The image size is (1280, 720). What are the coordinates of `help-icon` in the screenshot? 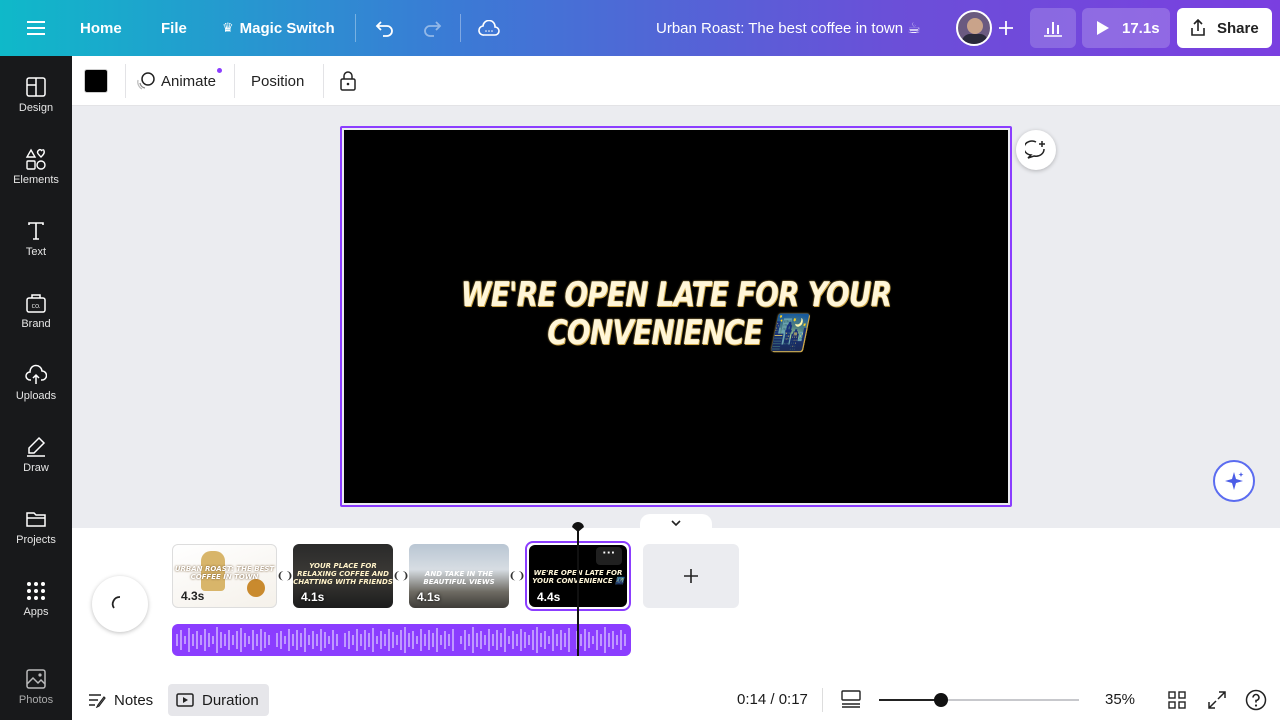 It's located at (1256, 700).